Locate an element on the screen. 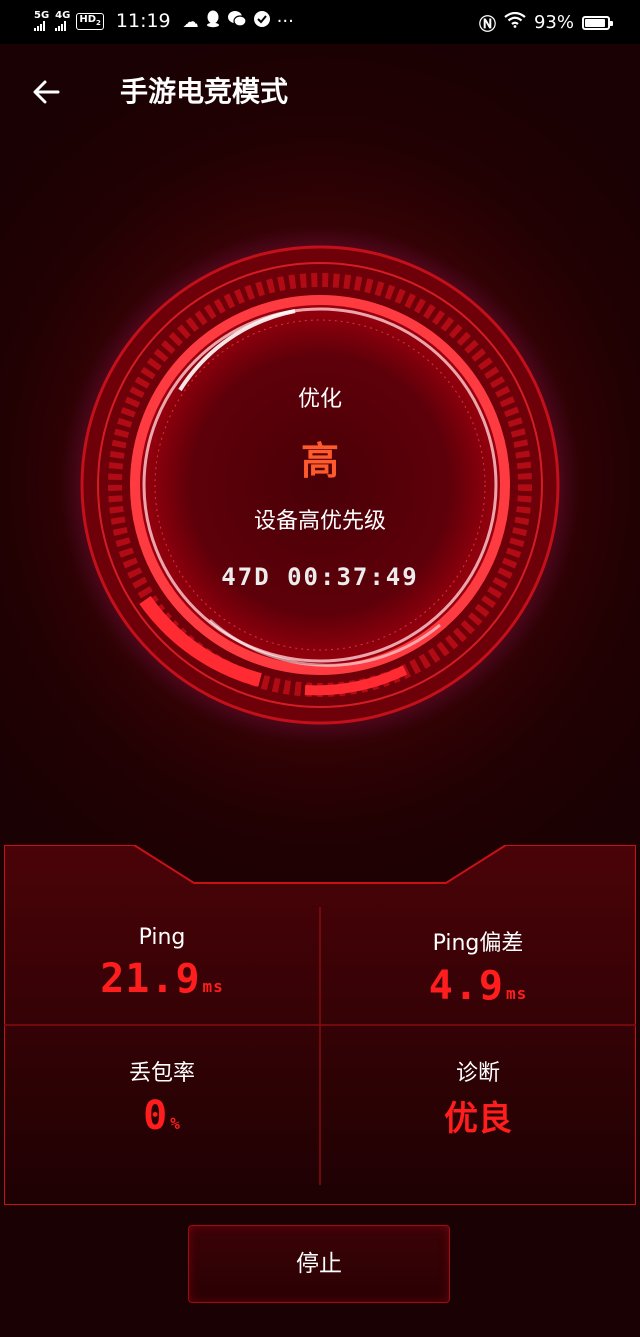  ping-deviation-label: Ping偏差 is located at coordinates (478, 943).